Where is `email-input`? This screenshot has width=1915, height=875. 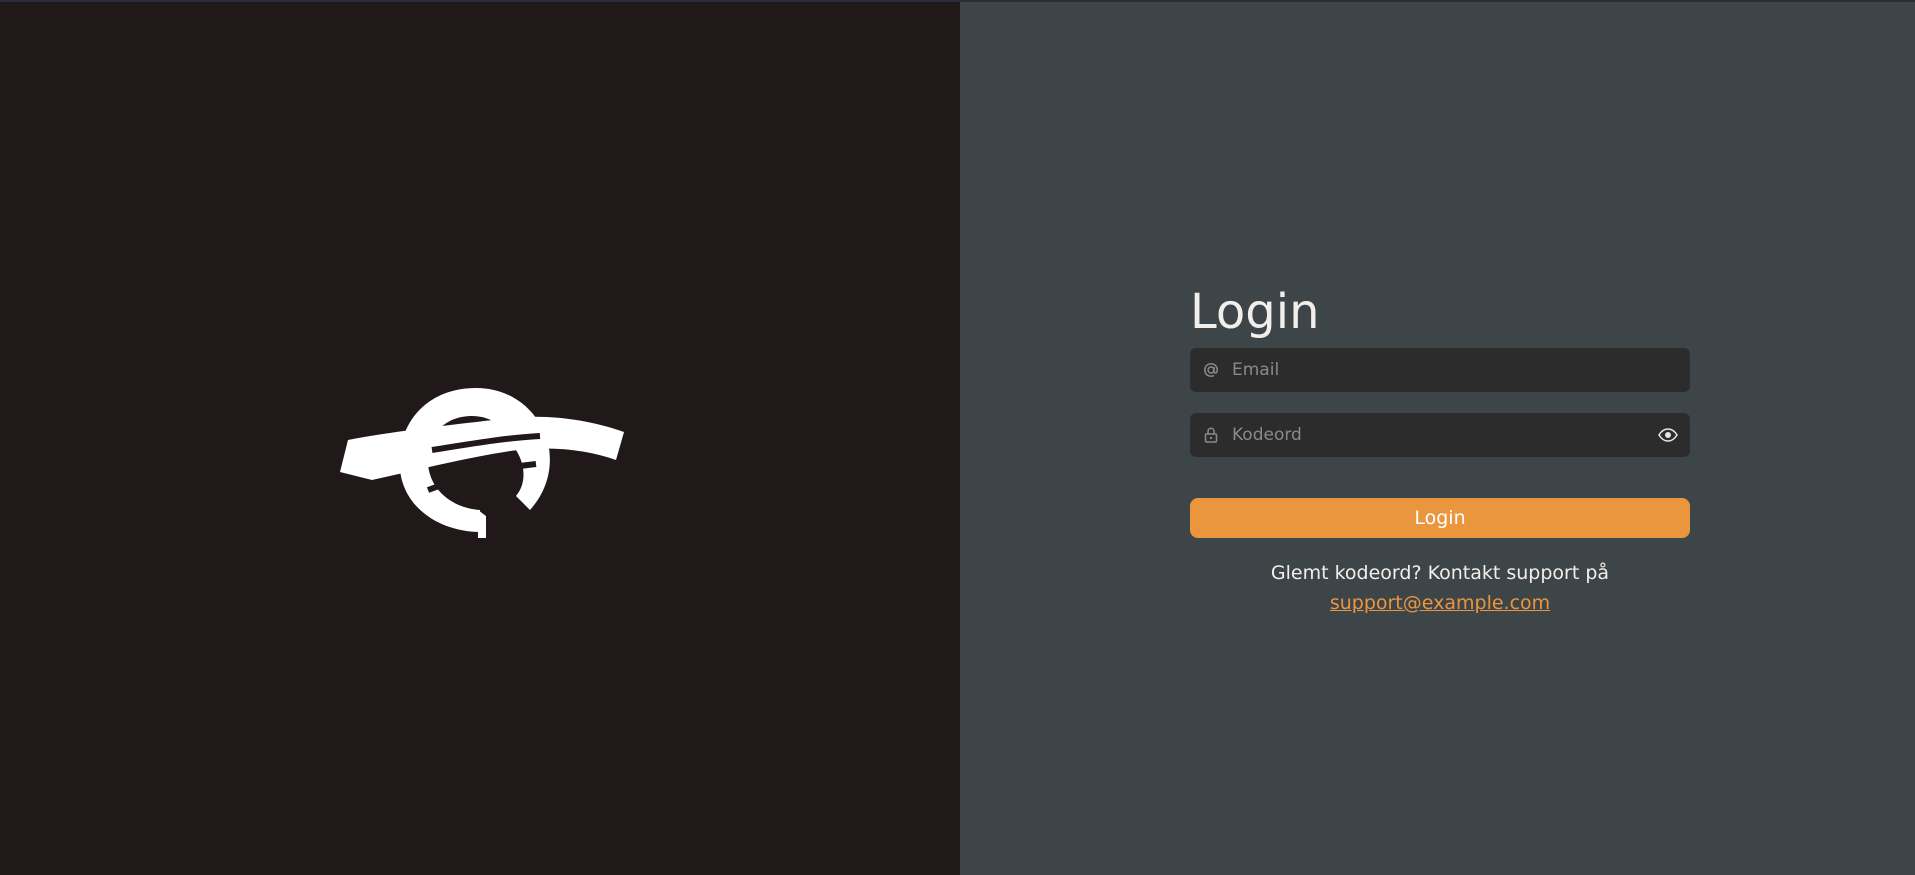 email-input is located at coordinates (1461, 370).